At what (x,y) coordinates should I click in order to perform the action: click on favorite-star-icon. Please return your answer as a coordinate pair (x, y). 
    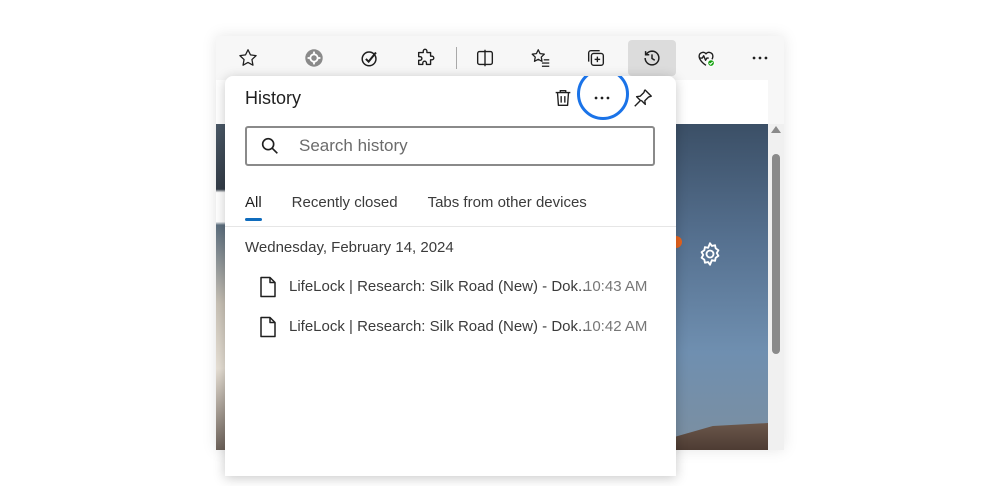
    Looking at the image, I should click on (248, 58).